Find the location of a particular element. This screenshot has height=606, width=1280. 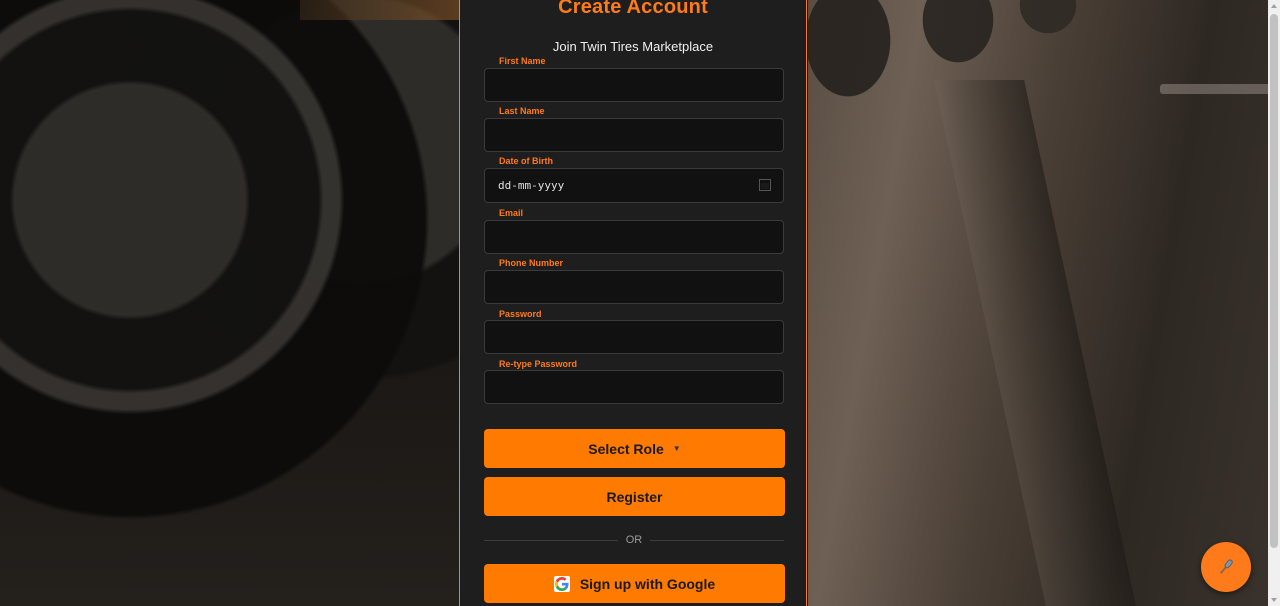

divider-line-right is located at coordinates (717, 540).